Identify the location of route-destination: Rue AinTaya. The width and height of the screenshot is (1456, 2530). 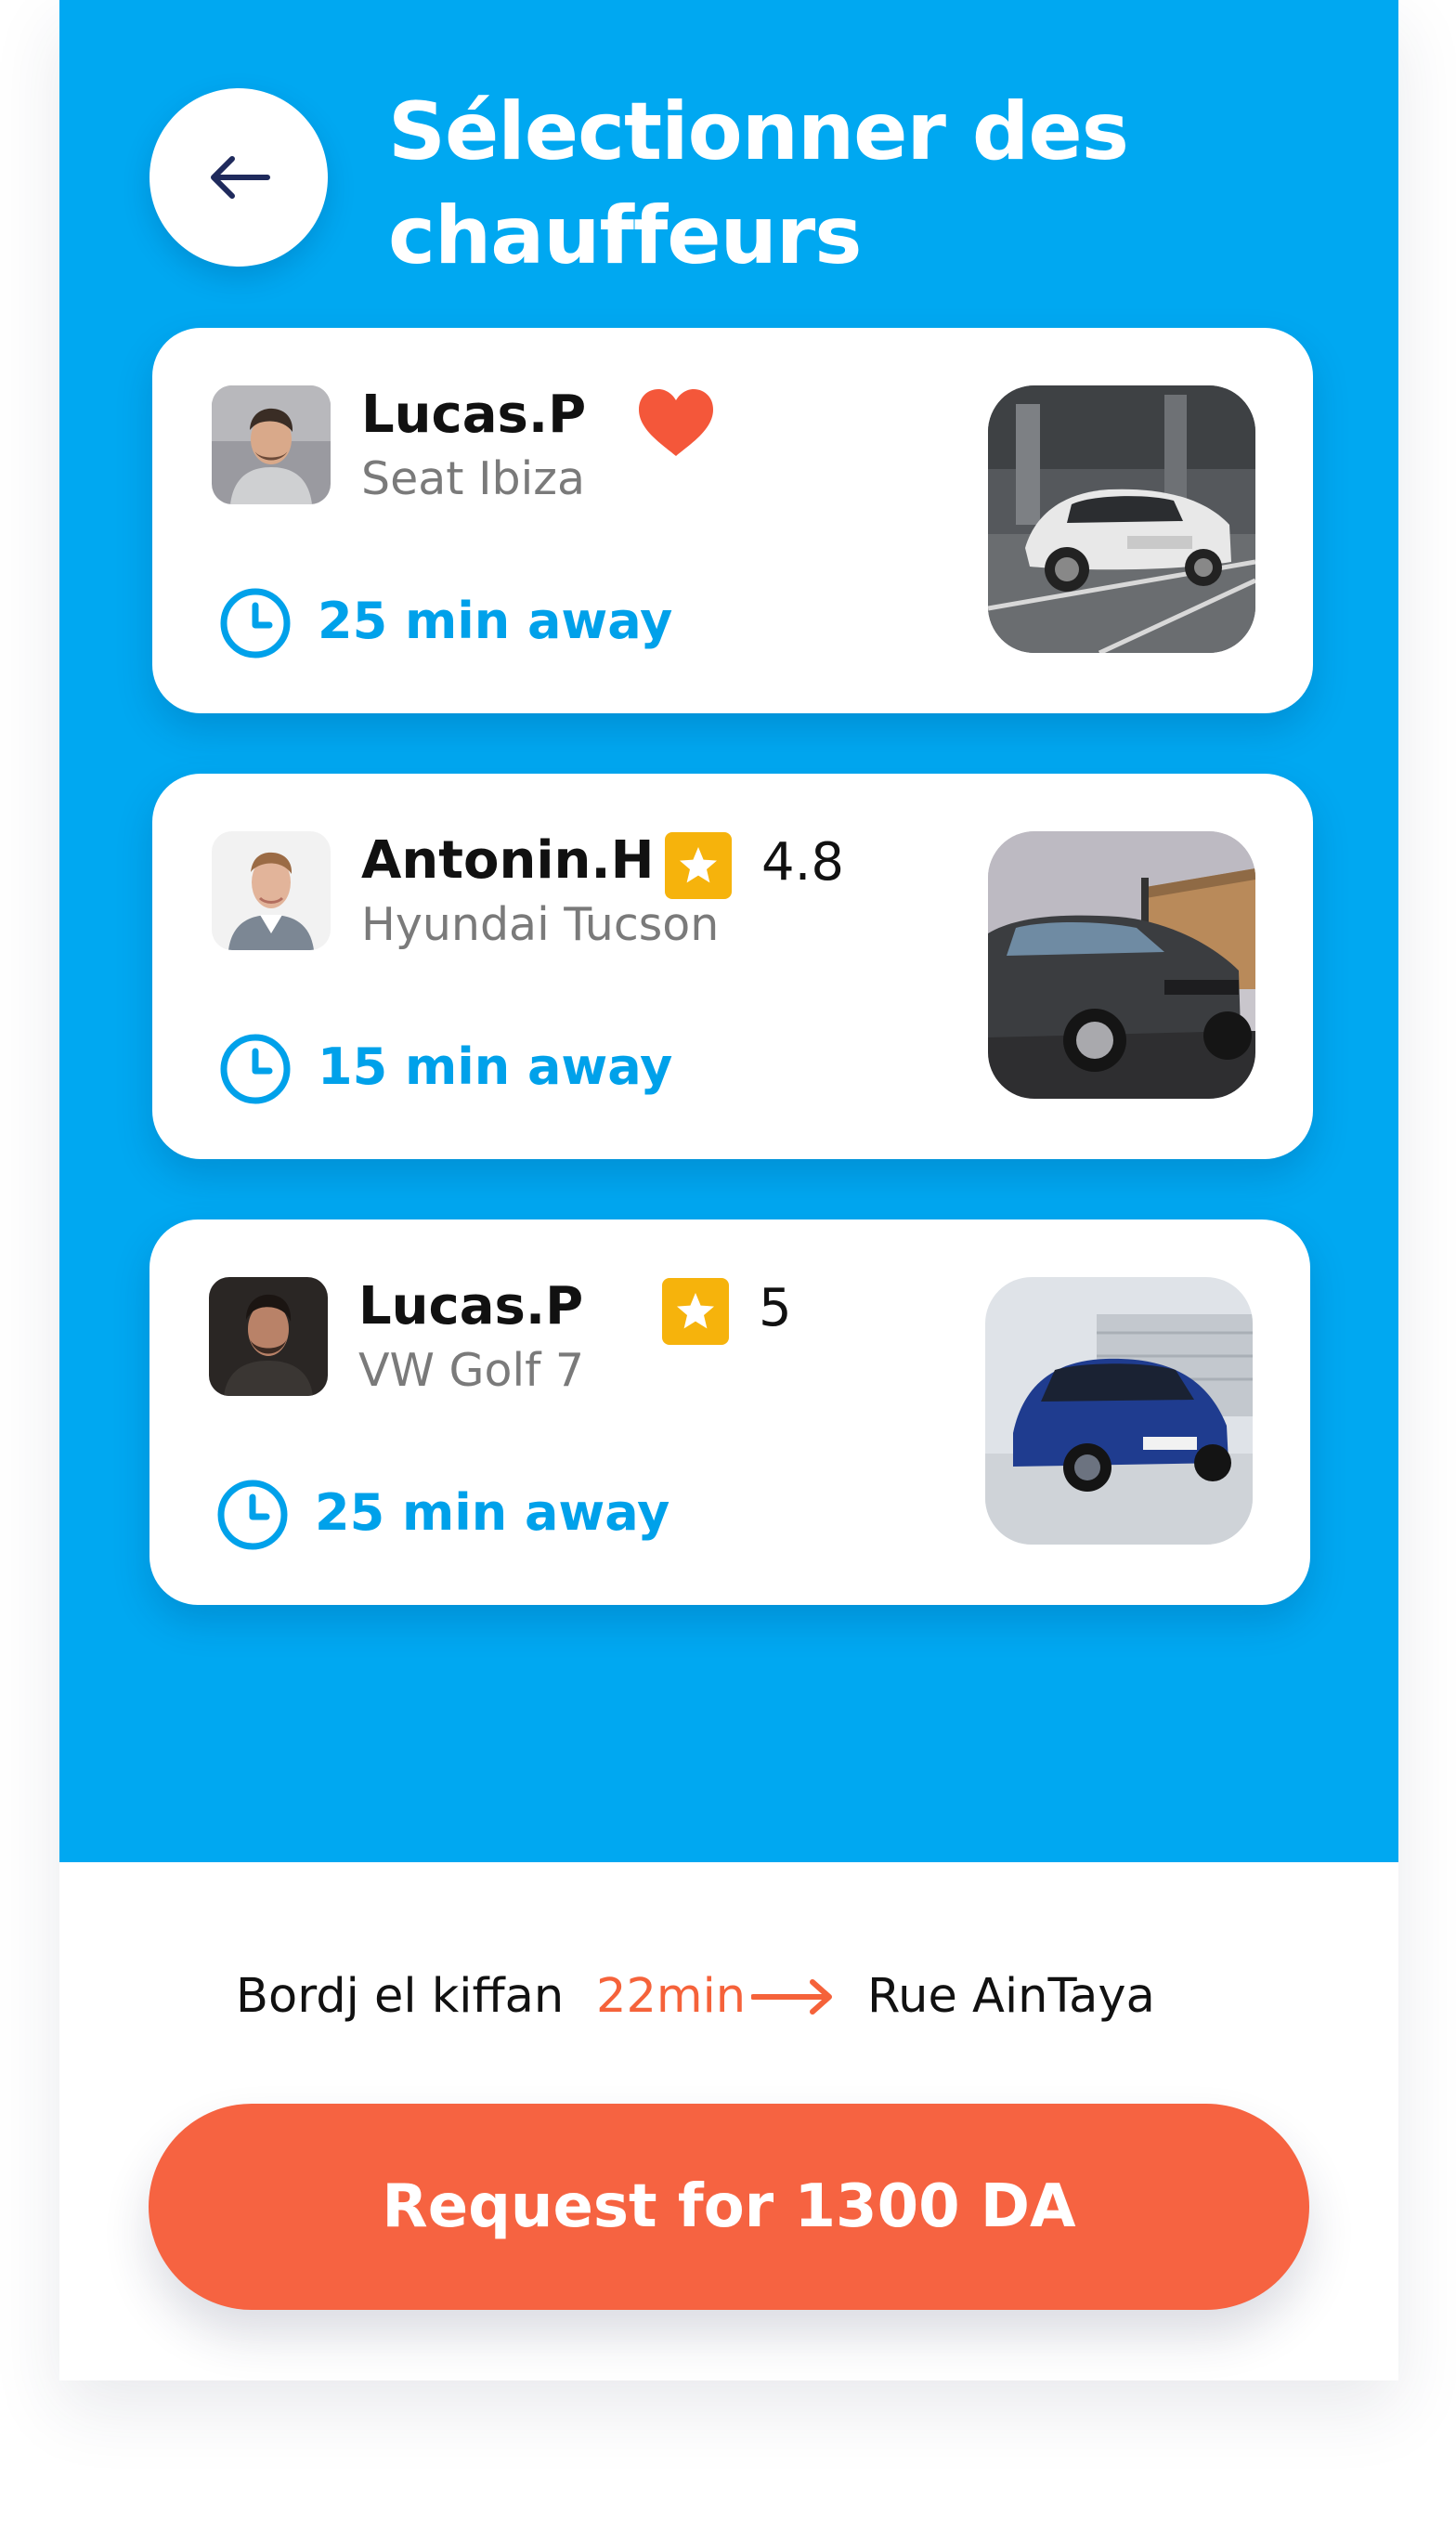
(1011, 1997).